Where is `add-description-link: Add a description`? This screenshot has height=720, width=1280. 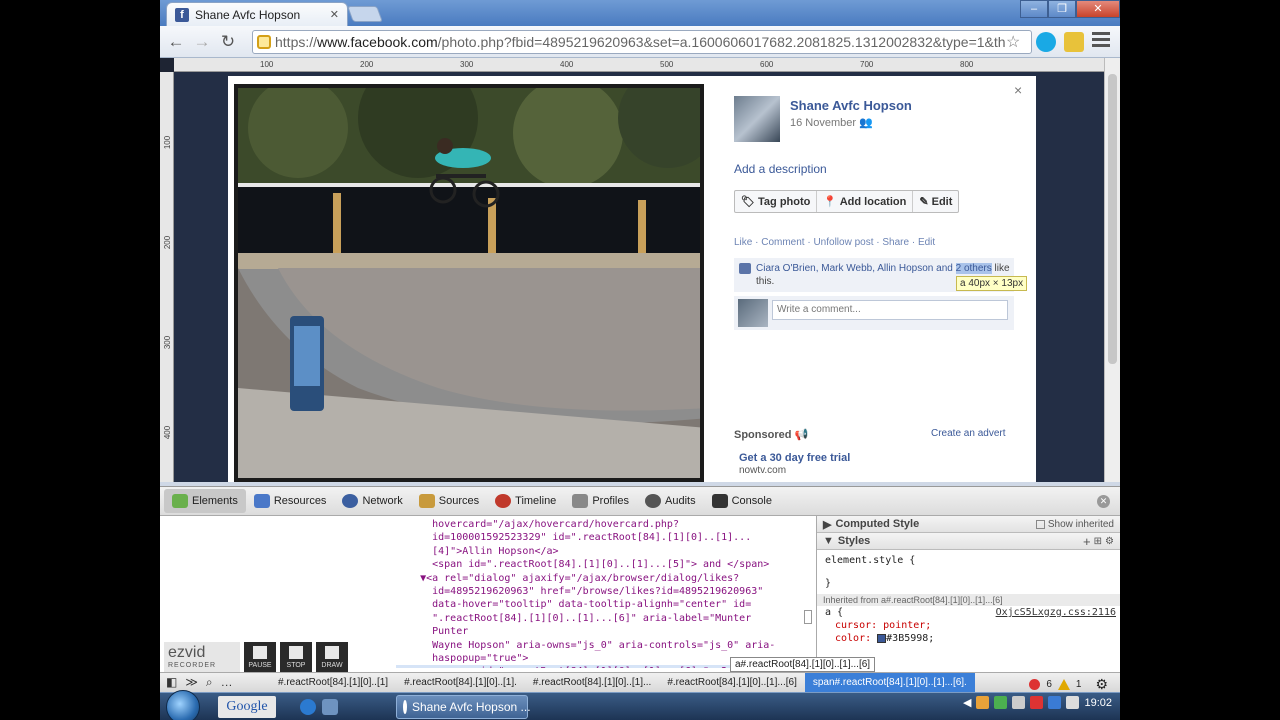 add-description-link: Add a description is located at coordinates (780, 169).